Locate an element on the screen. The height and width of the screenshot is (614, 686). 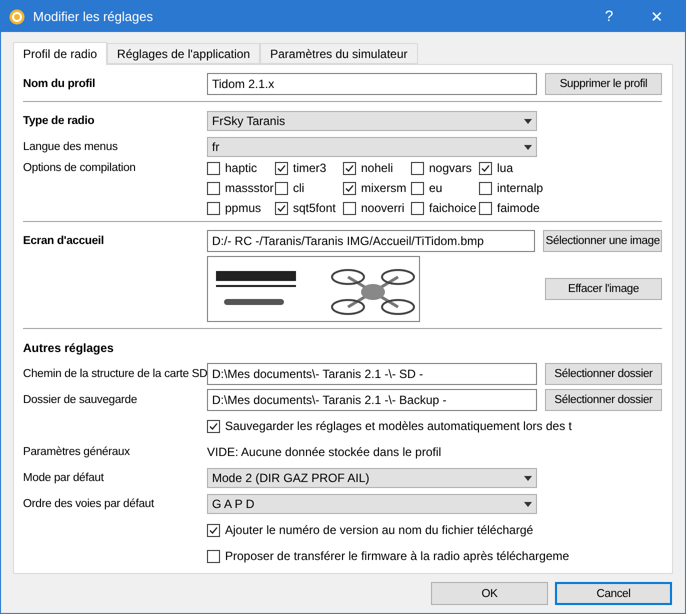
dialog-button: OK is located at coordinates (489, 593).